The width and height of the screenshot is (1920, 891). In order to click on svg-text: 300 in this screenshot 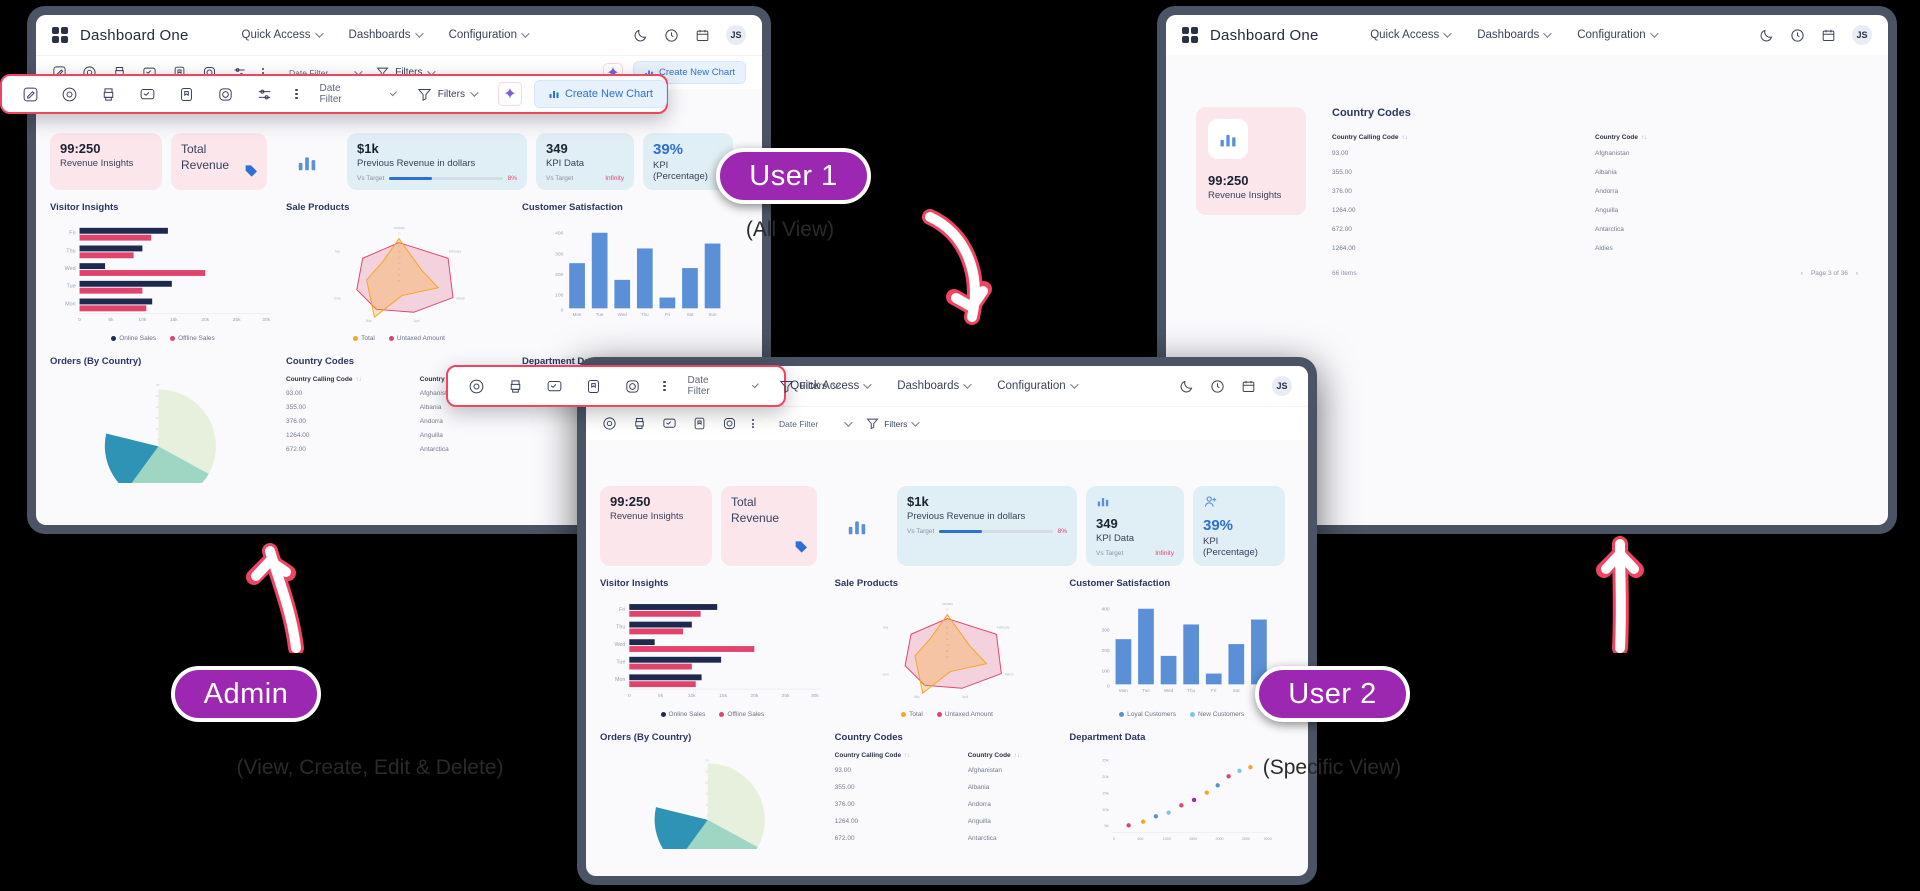, I will do `click(559, 254)`.